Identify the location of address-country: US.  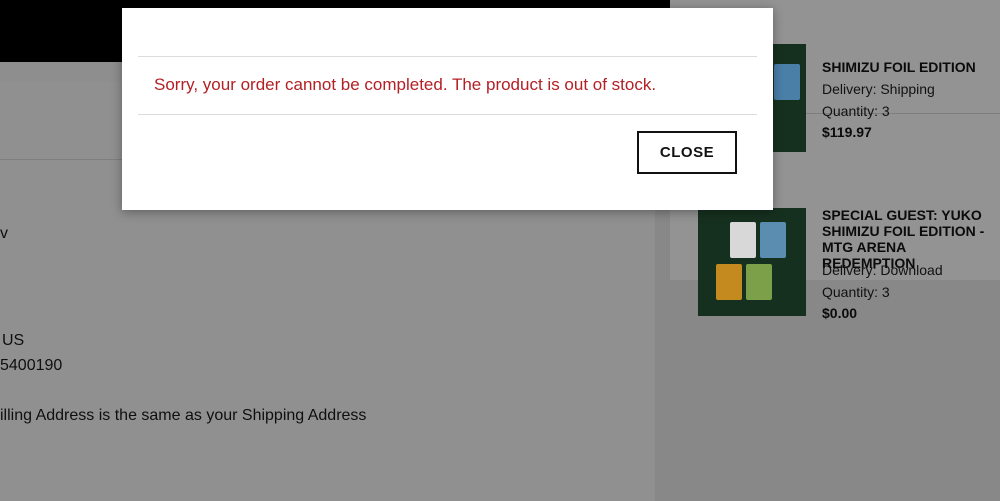
(13, 340).